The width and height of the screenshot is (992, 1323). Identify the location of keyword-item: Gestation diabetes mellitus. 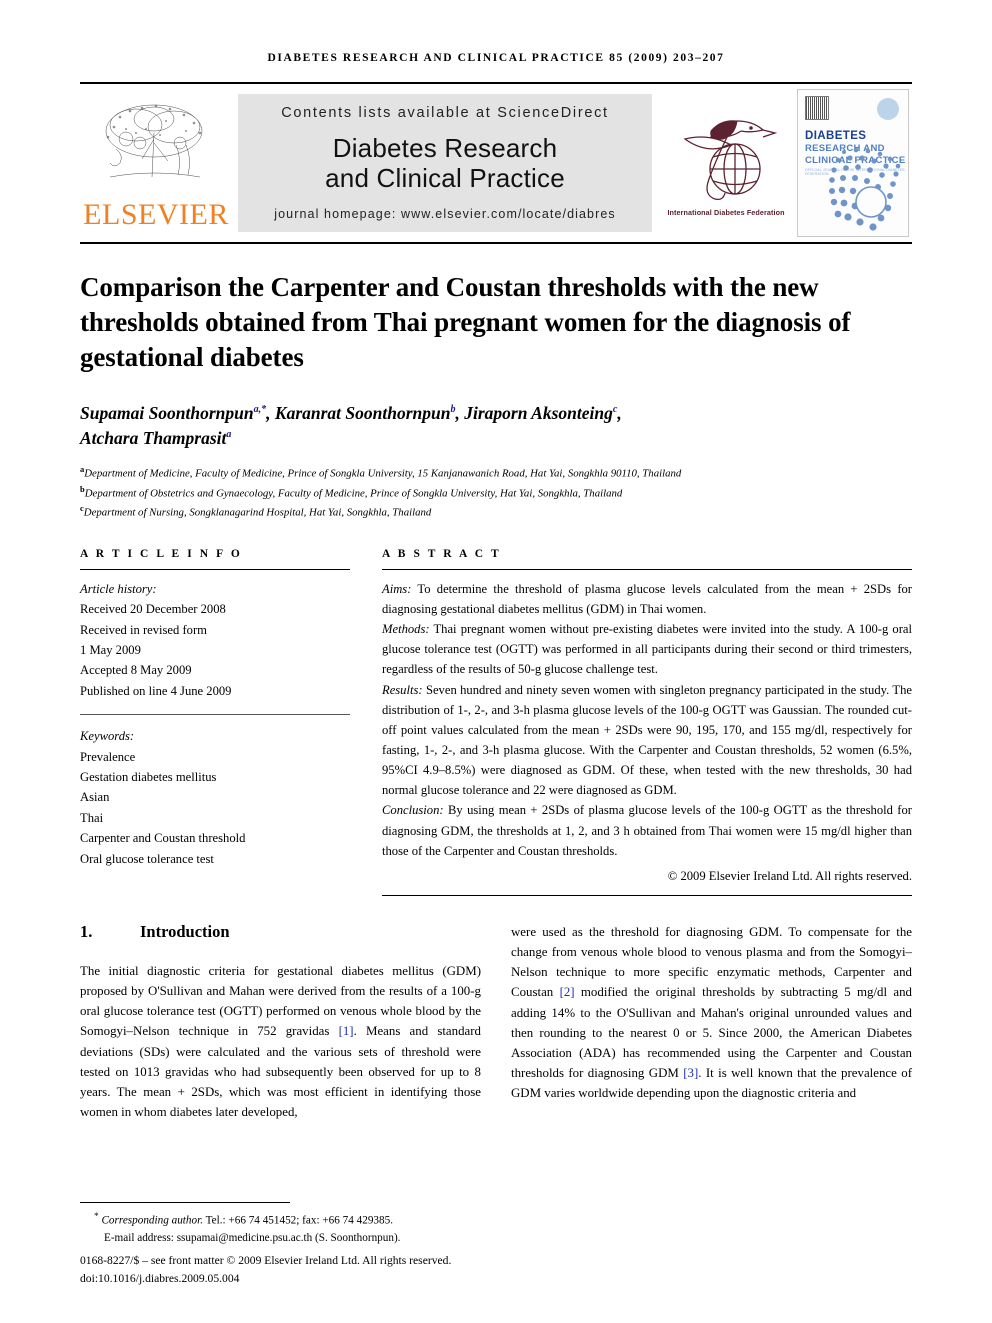
(148, 777).